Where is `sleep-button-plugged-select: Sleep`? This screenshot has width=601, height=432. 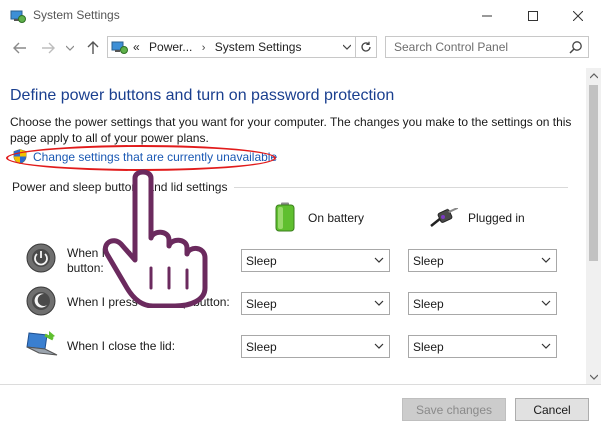
sleep-button-plugged-select: Sleep is located at coordinates (482, 303).